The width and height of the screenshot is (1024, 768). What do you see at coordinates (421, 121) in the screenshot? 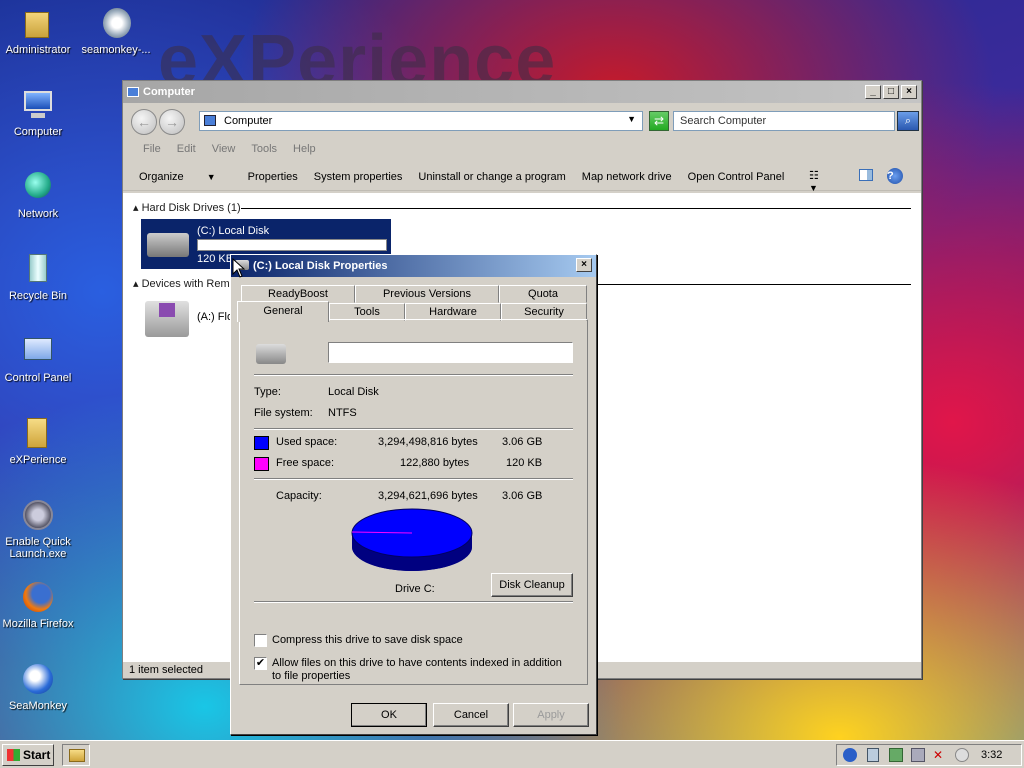
I see `address-box: Computer ▼` at bounding box center [421, 121].